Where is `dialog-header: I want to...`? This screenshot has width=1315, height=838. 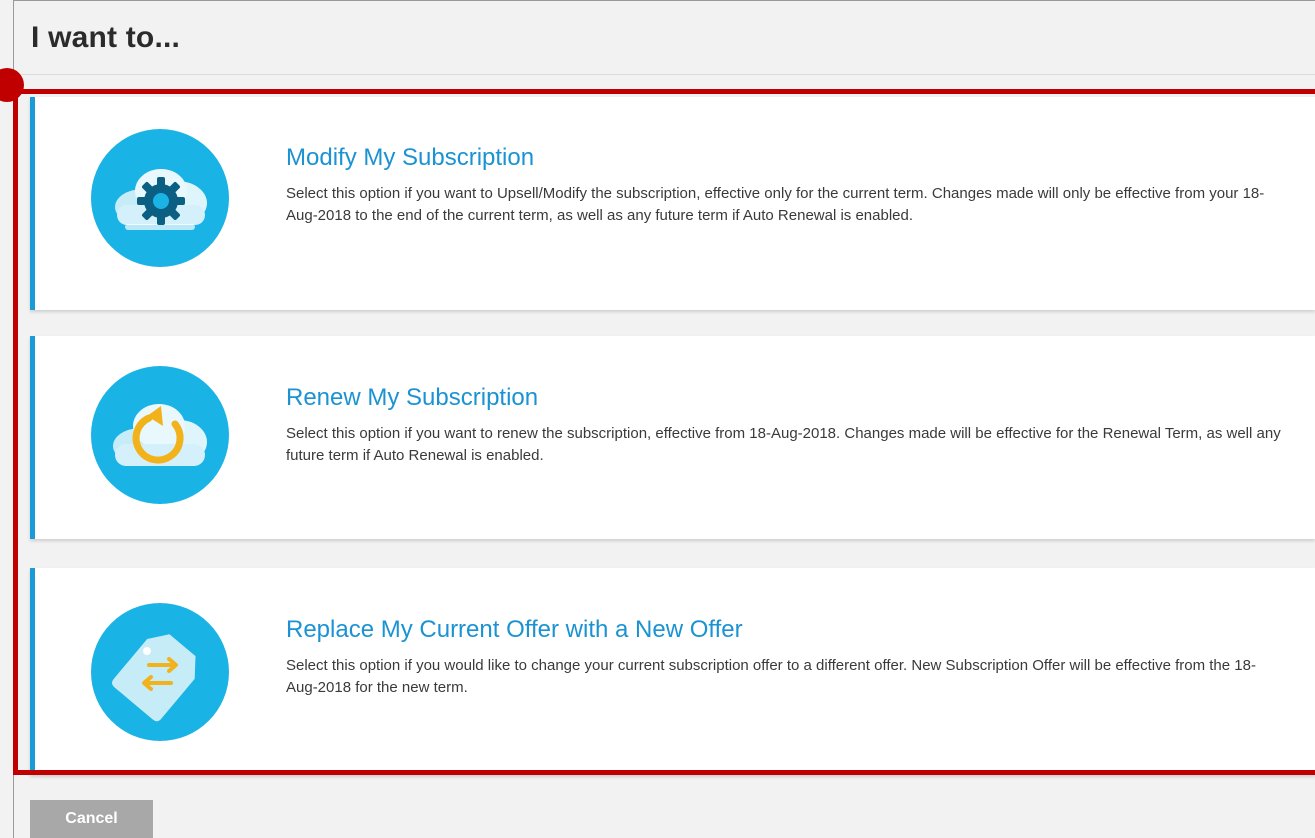 dialog-header: I want to... is located at coordinates (664, 38).